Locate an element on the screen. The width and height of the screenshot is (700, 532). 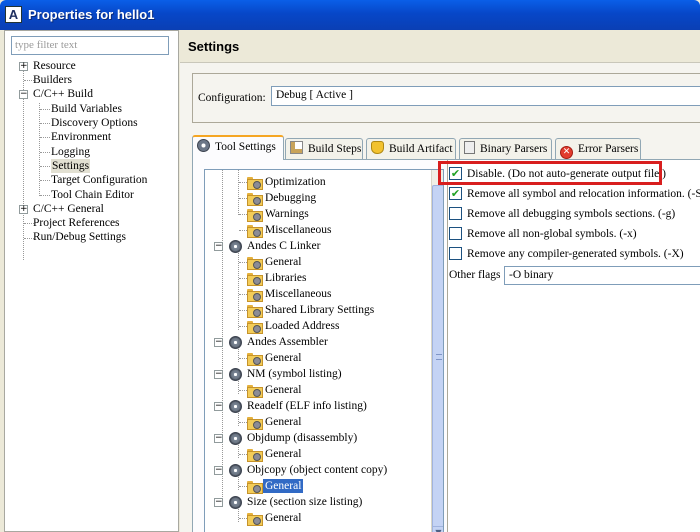
sidebar-item-settings: Settings is located at coordinates (71, 166).